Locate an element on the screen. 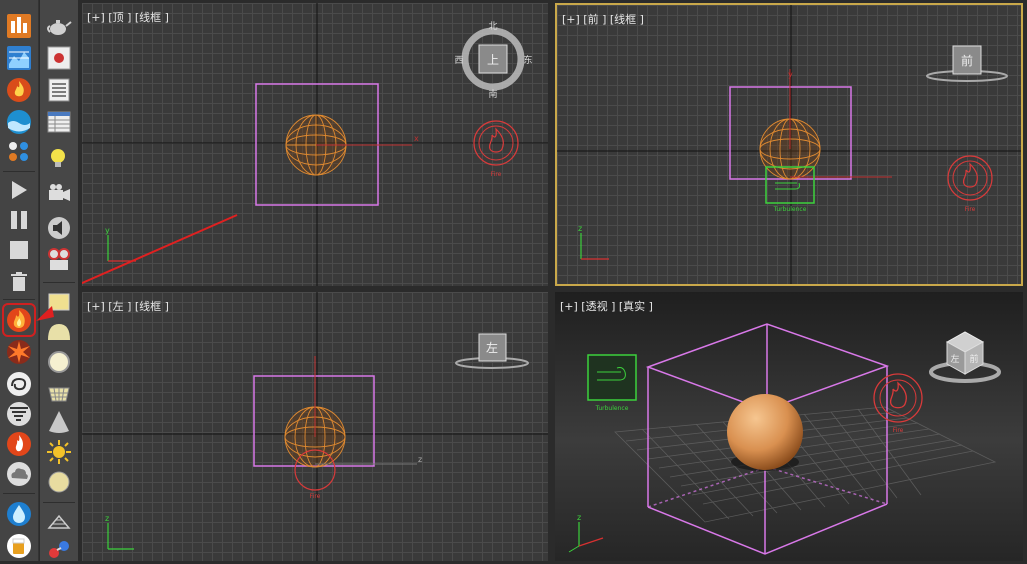 This screenshot has width=1027, height=564. play-icon is located at coordinates (19, 190).